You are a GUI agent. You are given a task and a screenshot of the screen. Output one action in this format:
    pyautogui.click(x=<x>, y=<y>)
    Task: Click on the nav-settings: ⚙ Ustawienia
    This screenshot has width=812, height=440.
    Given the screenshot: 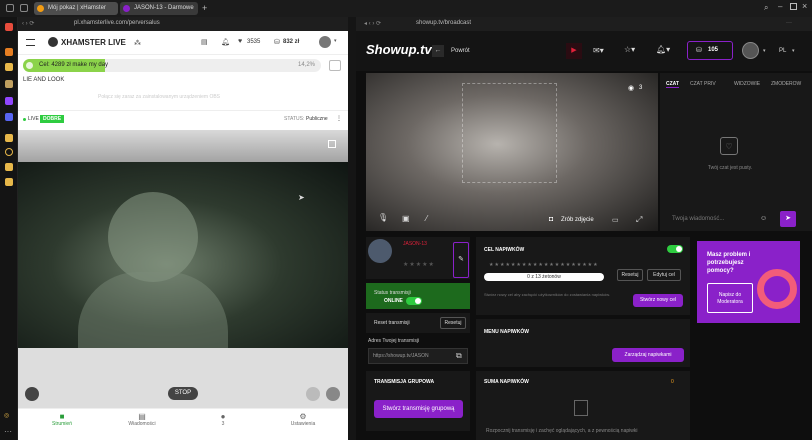 What is the action you would take?
    pyautogui.click(x=303, y=419)
    